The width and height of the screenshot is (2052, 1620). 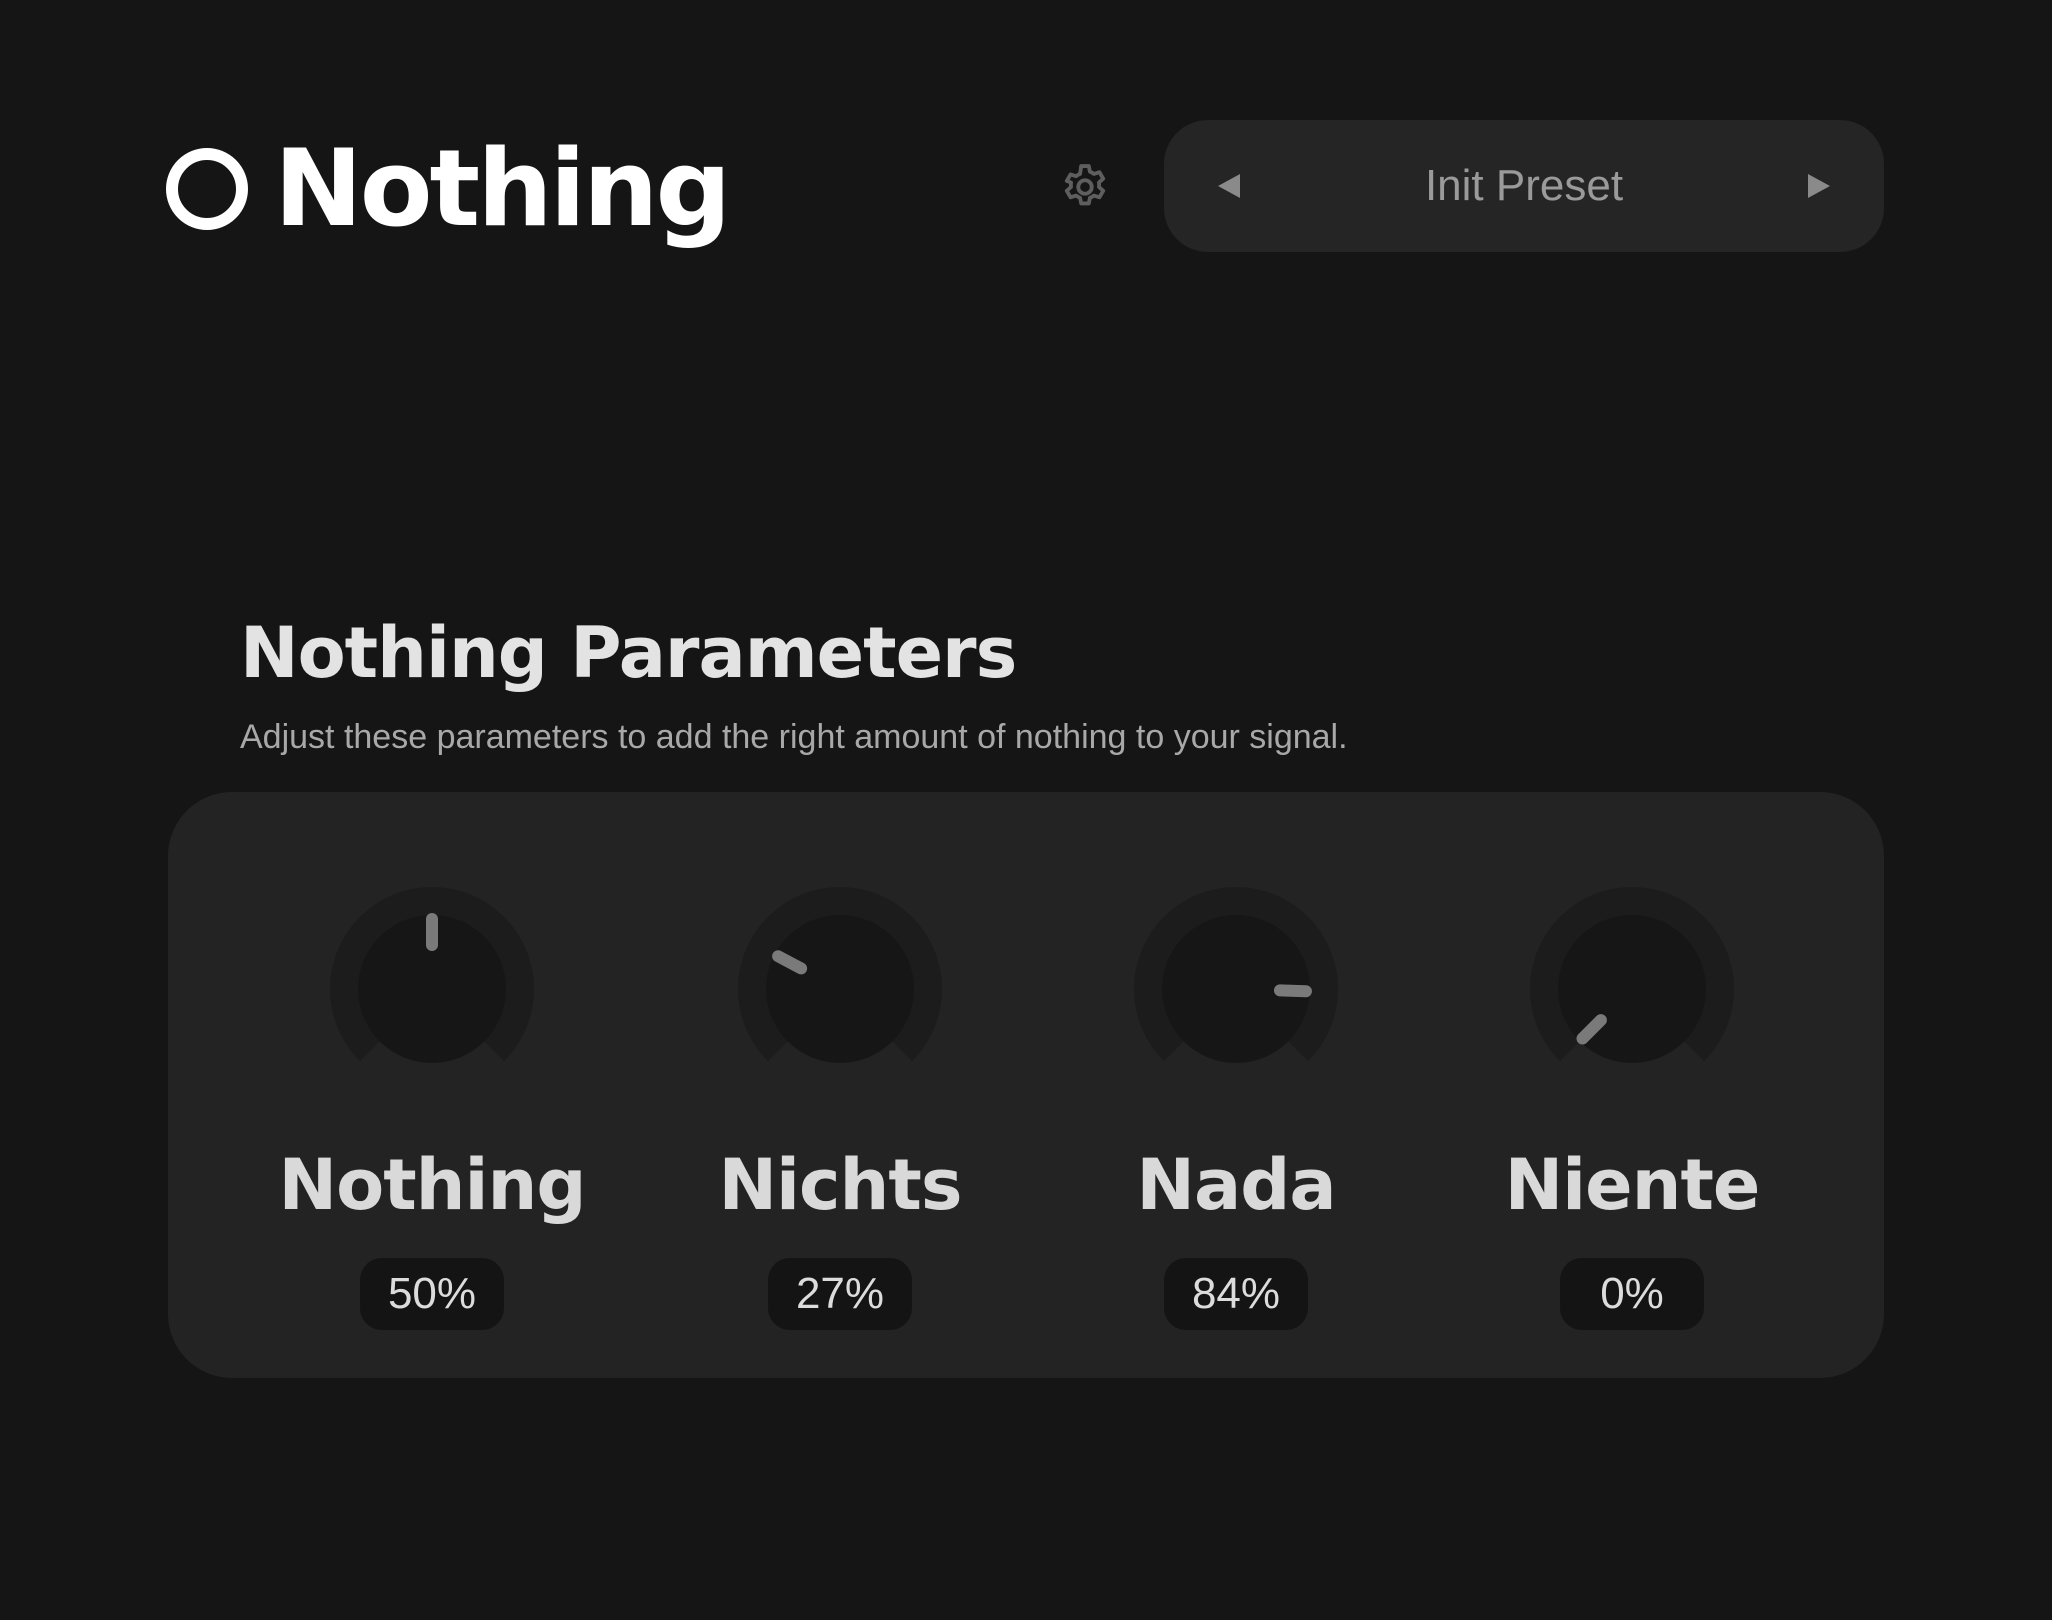 I want to click on knob-indicator, so click(x=1292, y=991).